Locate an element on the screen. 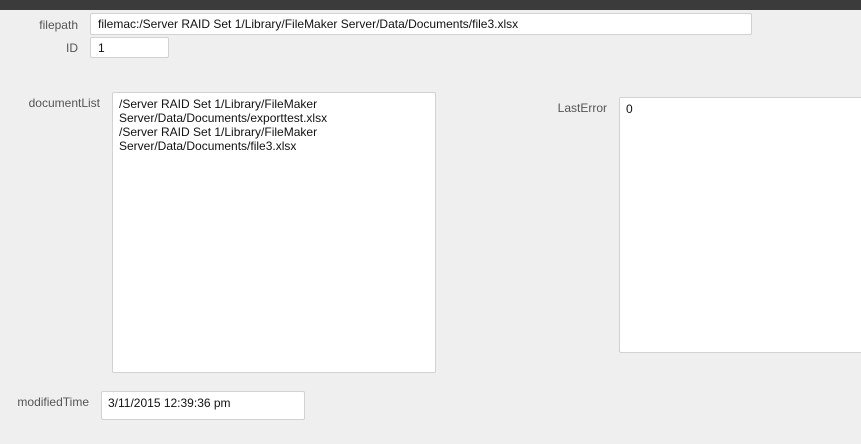  modified-time-label: modifiedTime is located at coordinates (53, 402).